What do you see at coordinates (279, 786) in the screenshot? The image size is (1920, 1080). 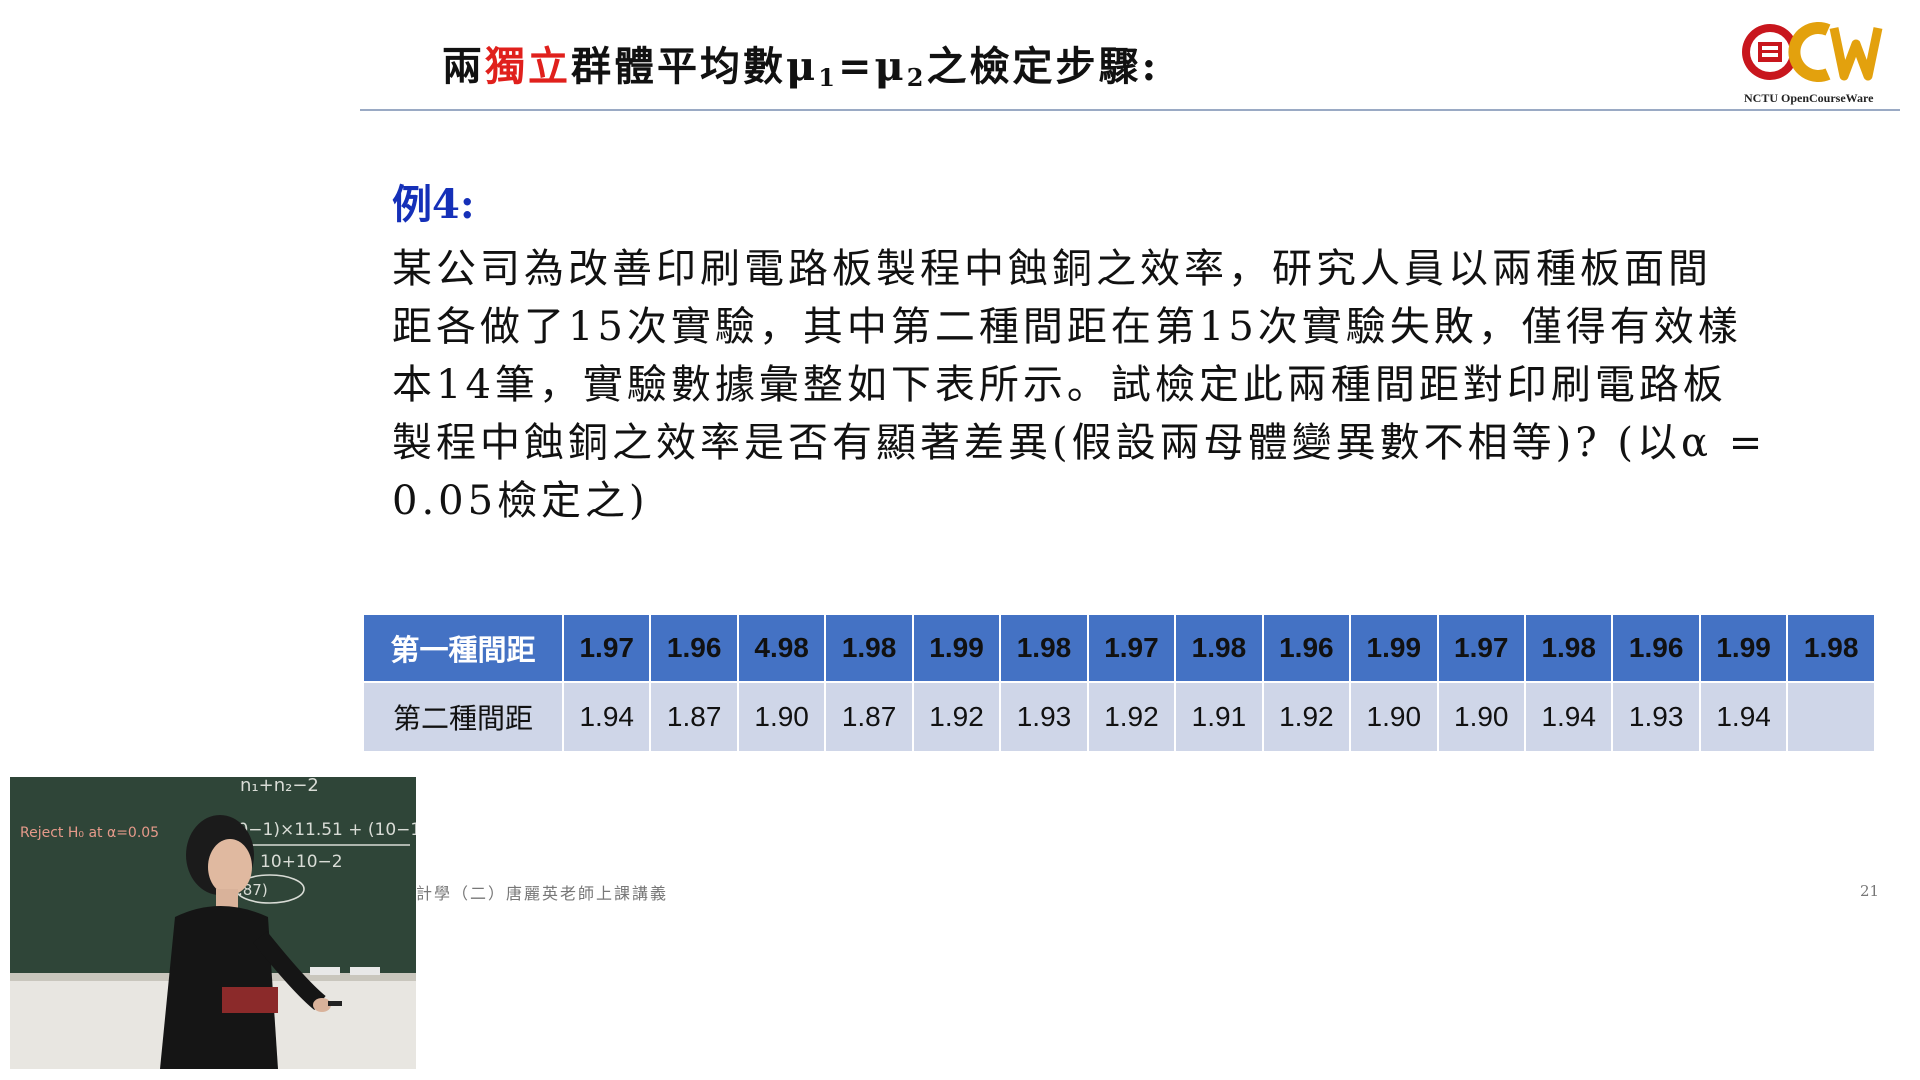 I see `board-text: n₁+n₂−2` at bounding box center [279, 786].